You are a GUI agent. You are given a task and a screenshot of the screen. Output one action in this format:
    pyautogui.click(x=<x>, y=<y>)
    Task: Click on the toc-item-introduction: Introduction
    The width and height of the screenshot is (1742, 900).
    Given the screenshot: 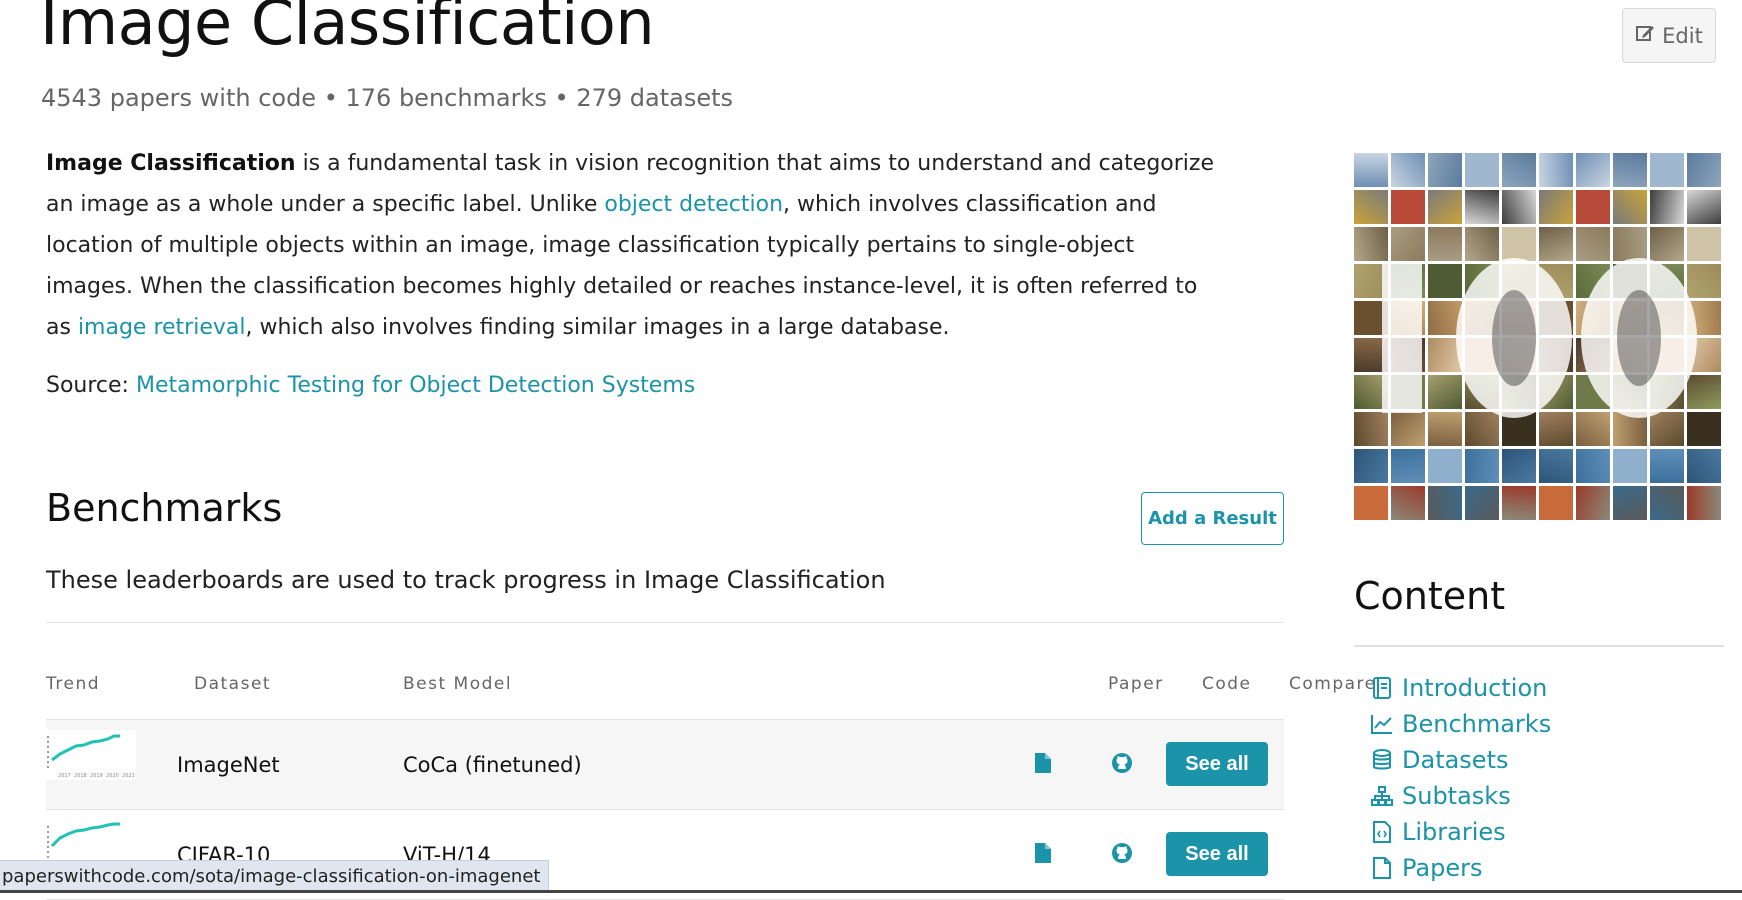 What is the action you would take?
    pyautogui.click(x=1460, y=688)
    